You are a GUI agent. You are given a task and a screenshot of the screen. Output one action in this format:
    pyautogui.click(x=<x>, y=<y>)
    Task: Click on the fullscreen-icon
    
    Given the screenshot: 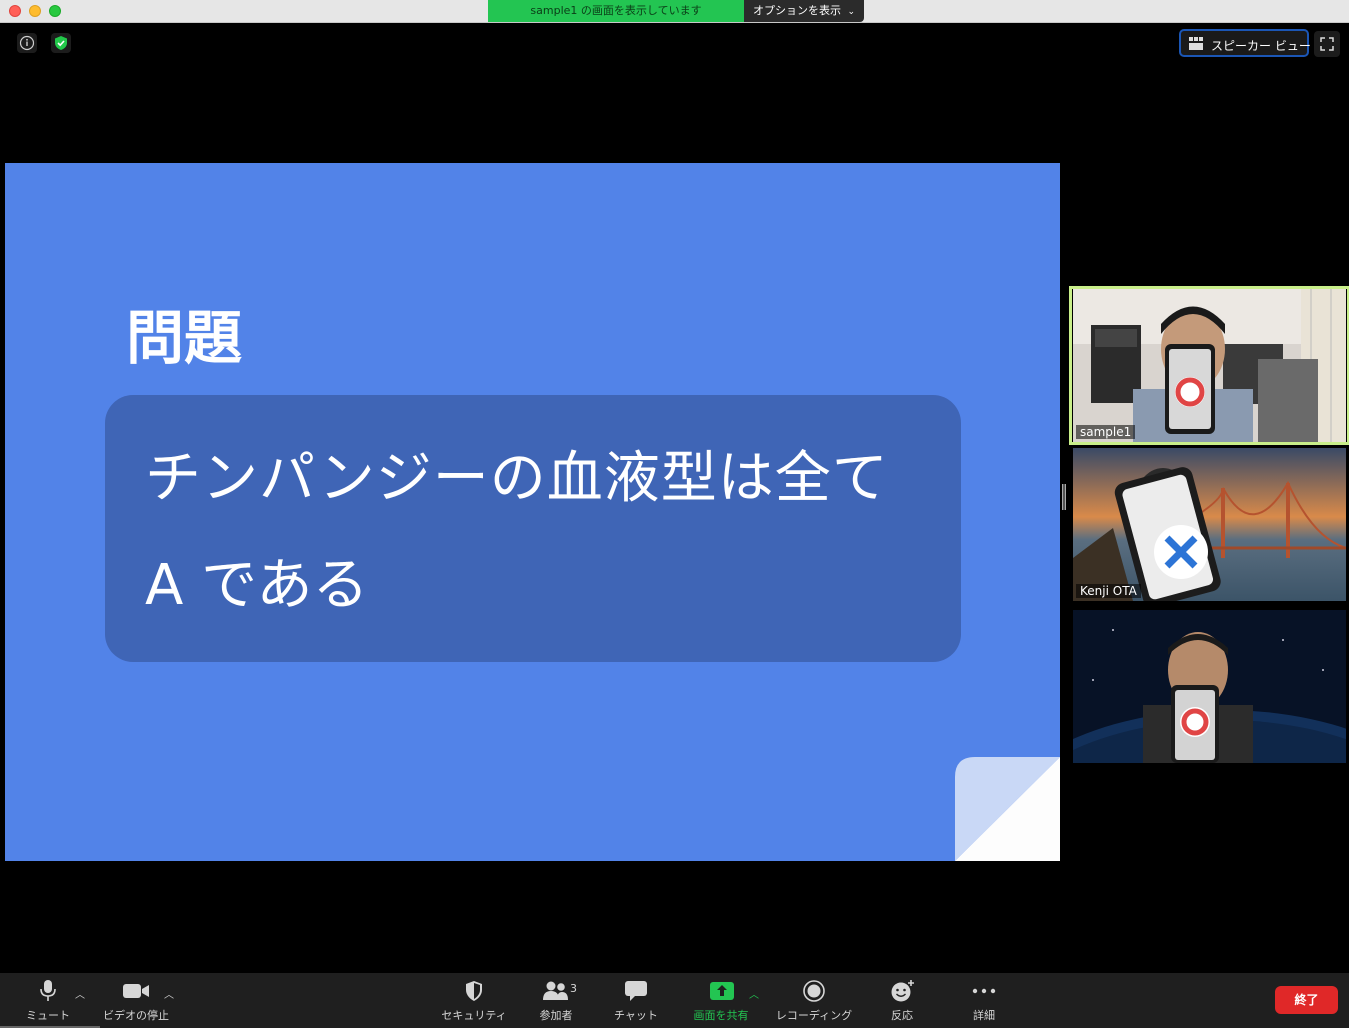 What is the action you would take?
    pyautogui.click(x=1327, y=44)
    